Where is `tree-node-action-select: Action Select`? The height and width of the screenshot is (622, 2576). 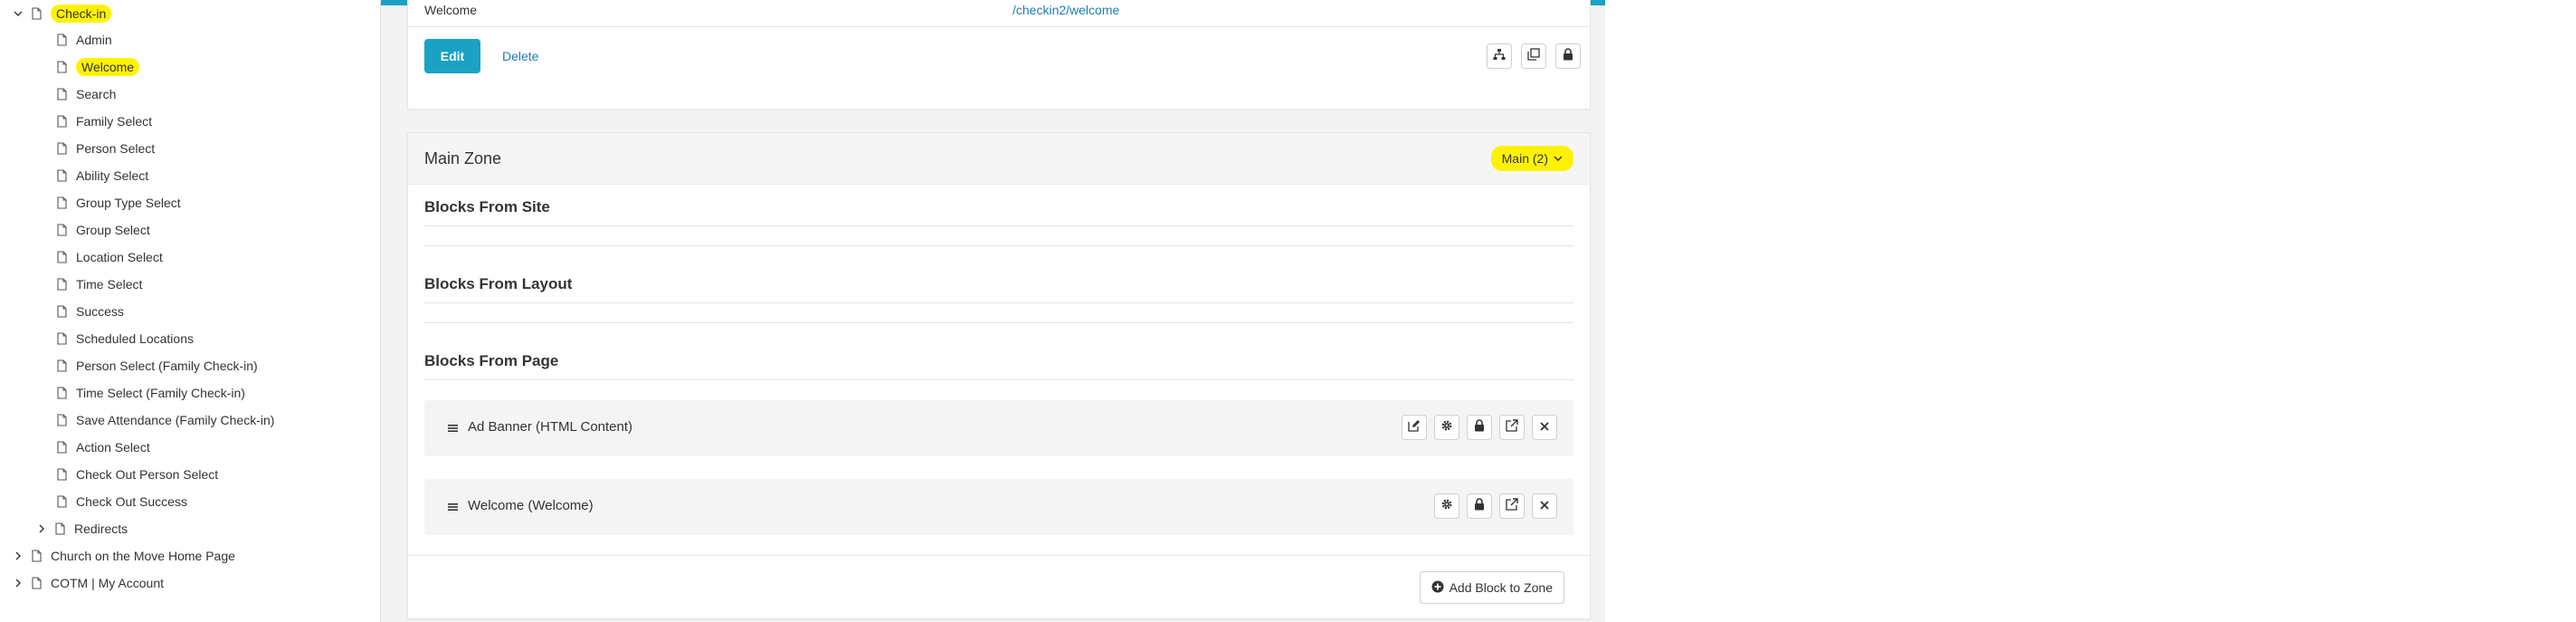
tree-node-action-select: Action Select is located at coordinates (103, 447).